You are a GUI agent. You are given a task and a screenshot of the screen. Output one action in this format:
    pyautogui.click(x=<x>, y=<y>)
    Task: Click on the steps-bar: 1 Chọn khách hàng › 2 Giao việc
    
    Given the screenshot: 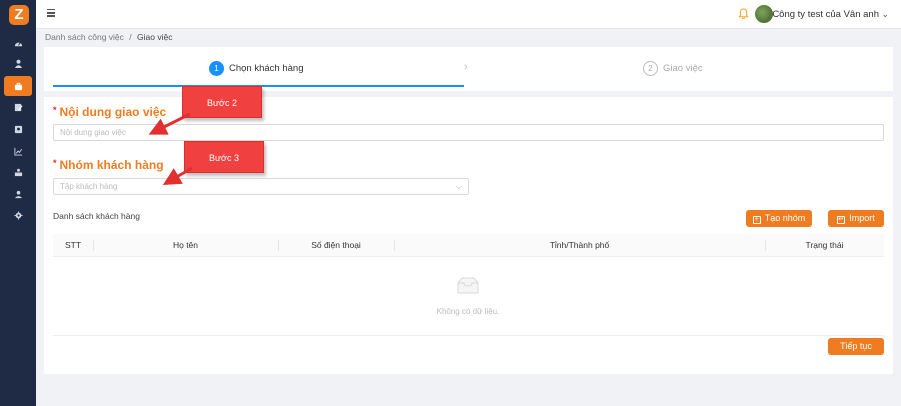 What is the action you would take?
    pyautogui.click(x=468, y=69)
    